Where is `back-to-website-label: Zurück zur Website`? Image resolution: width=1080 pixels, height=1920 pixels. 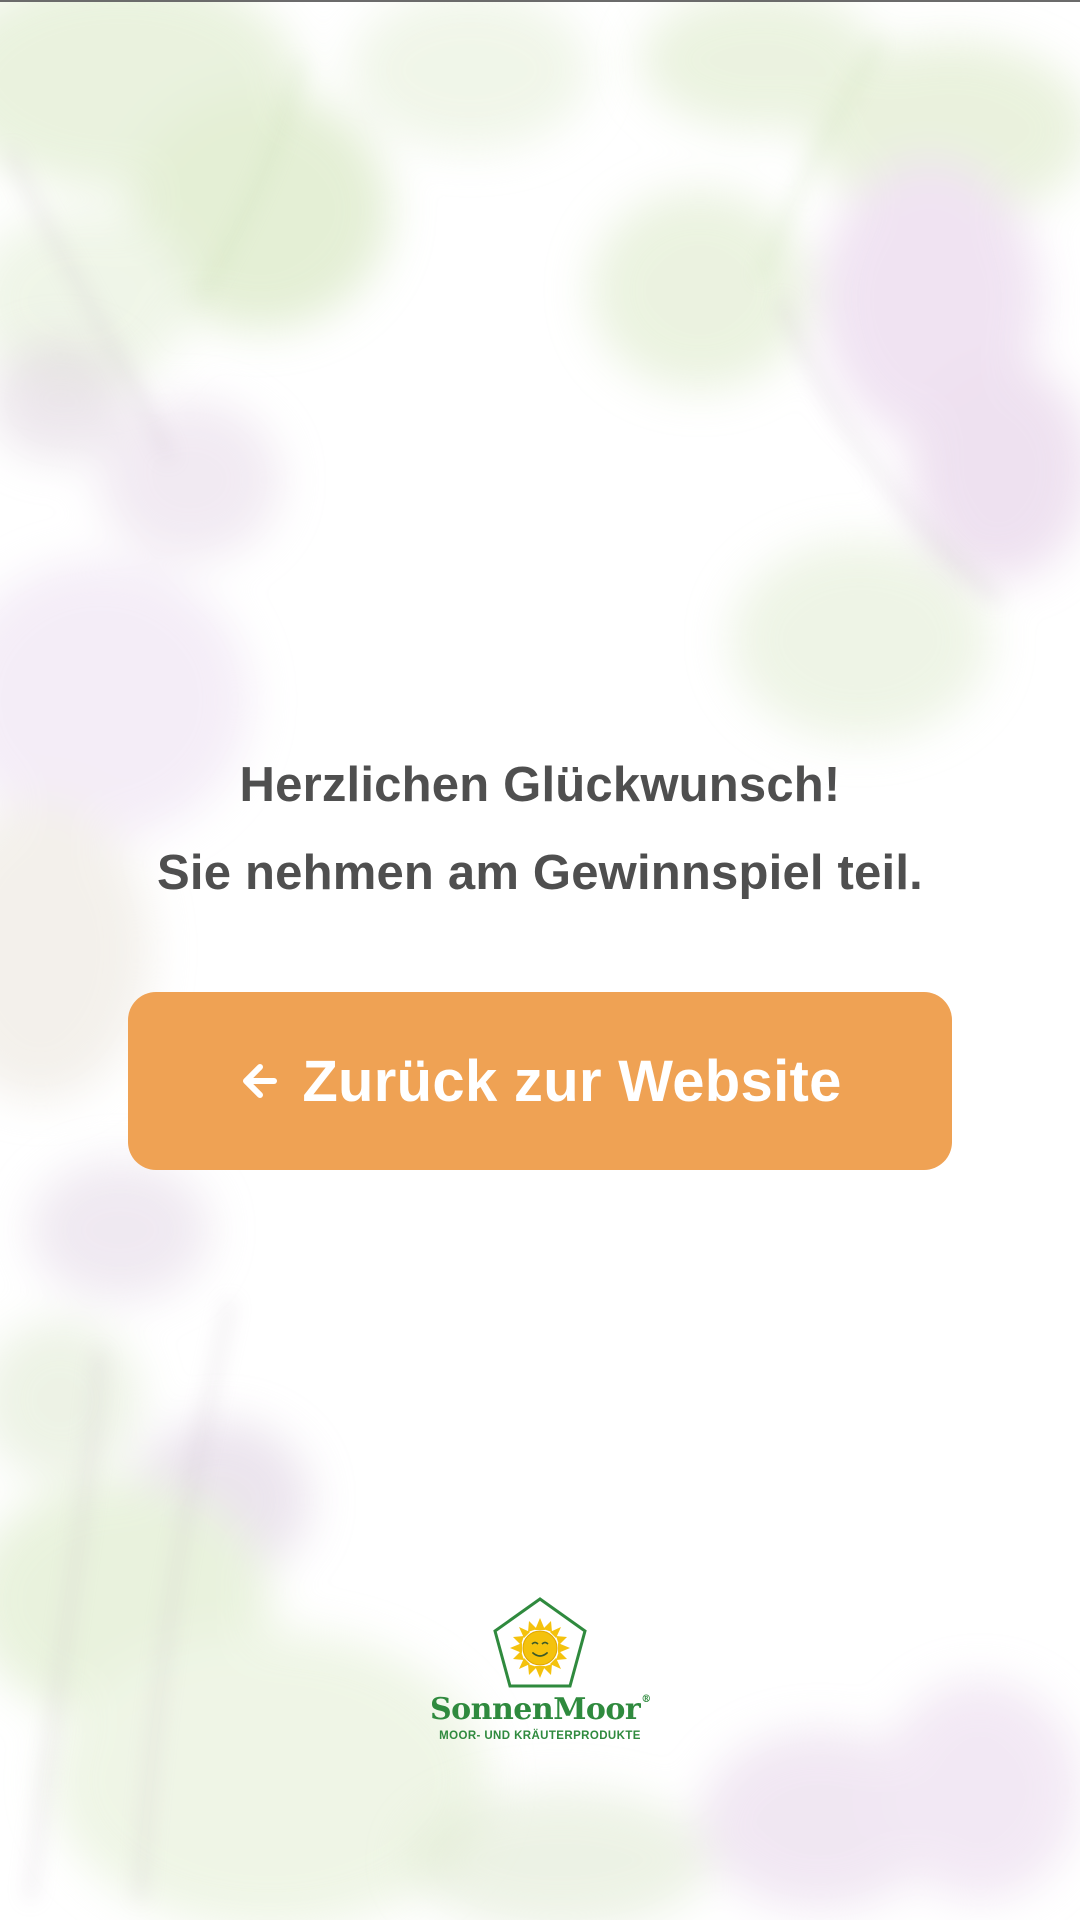 back-to-website-label: Zurück zur Website is located at coordinates (572, 1081).